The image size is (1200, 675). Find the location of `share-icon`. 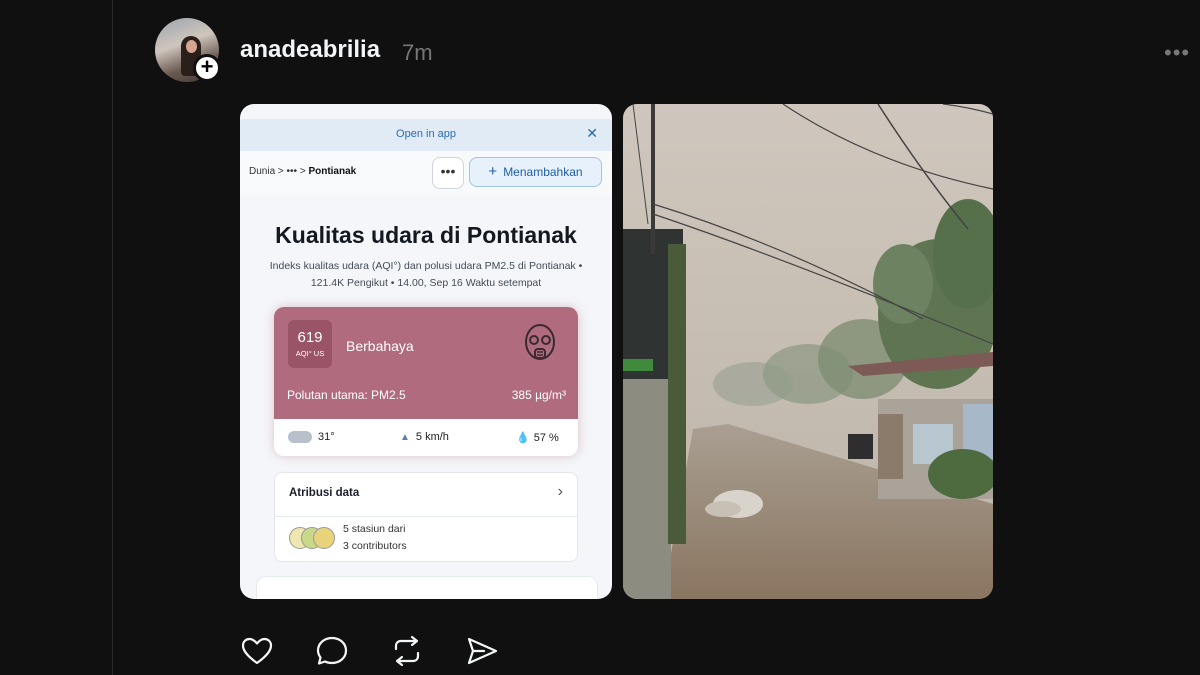

share-icon is located at coordinates (482, 651).